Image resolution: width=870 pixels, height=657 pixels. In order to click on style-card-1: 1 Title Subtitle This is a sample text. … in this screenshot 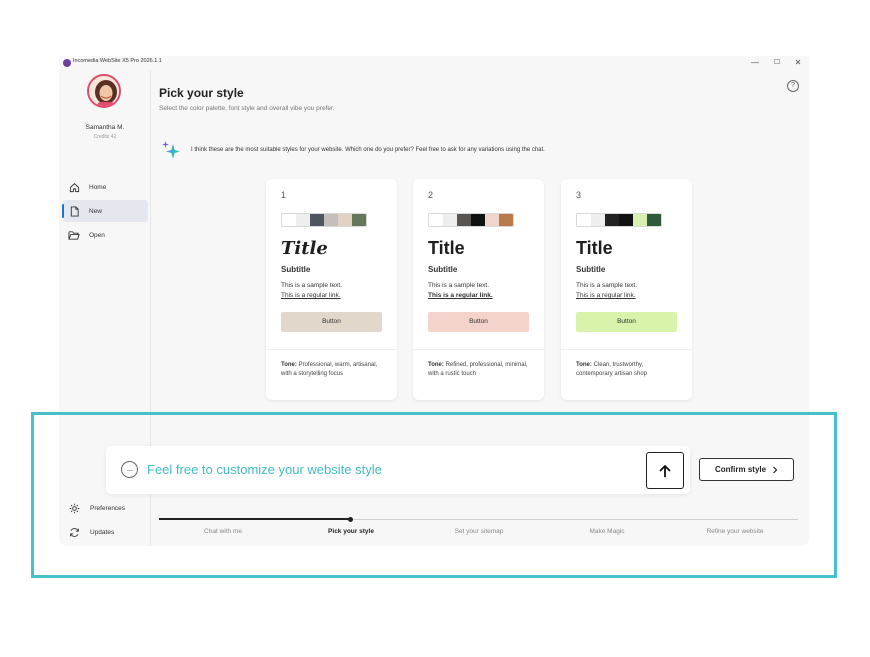, I will do `click(331, 289)`.